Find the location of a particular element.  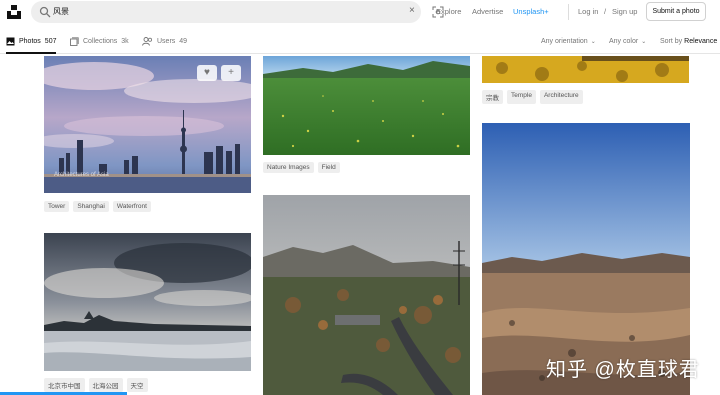

tag-tower: Tower is located at coordinates (57, 206).